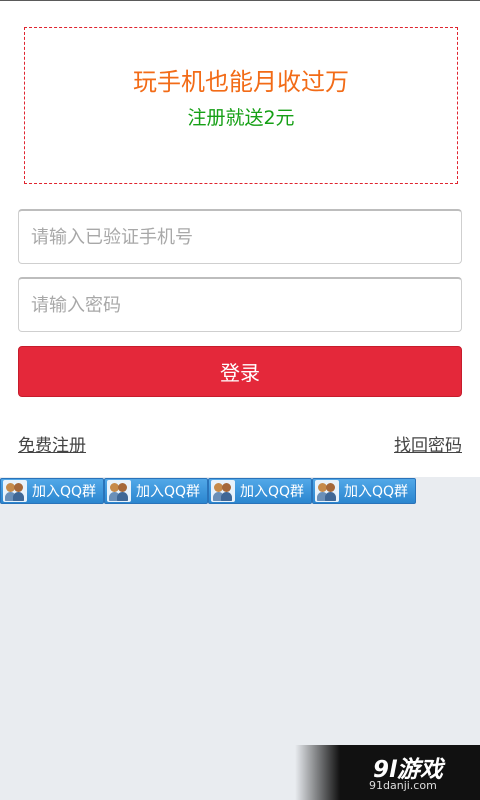  What do you see at coordinates (387, 772) in the screenshot?
I see `site-watermark: 9l游戏 91danji.com` at bounding box center [387, 772].